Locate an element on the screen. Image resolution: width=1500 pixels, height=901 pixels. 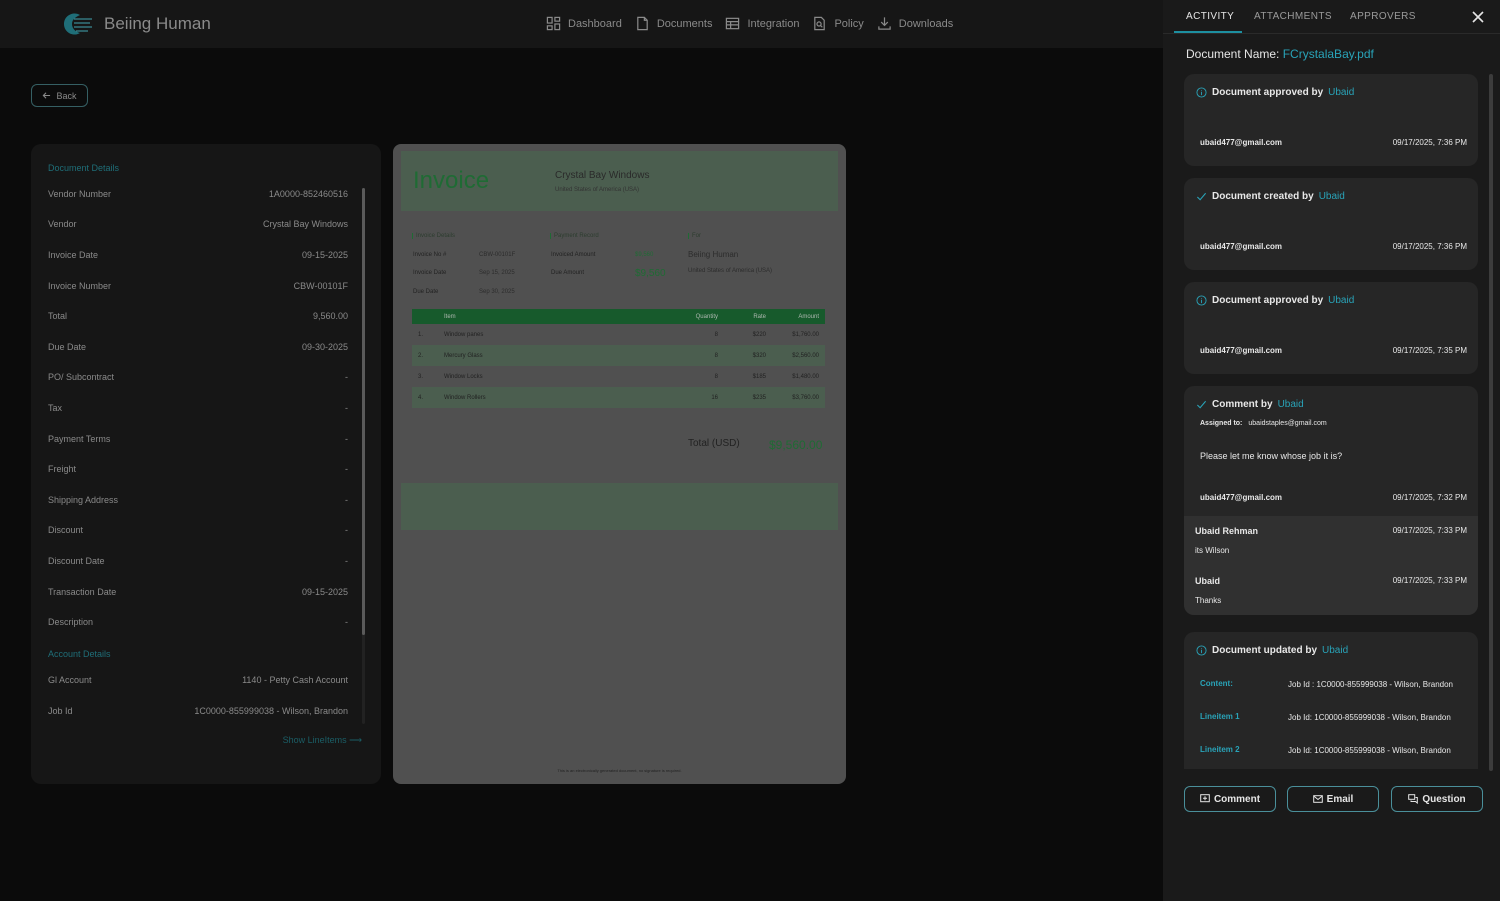
detail-row: PO/ Subcontract - is located at coordinates (198, 379).